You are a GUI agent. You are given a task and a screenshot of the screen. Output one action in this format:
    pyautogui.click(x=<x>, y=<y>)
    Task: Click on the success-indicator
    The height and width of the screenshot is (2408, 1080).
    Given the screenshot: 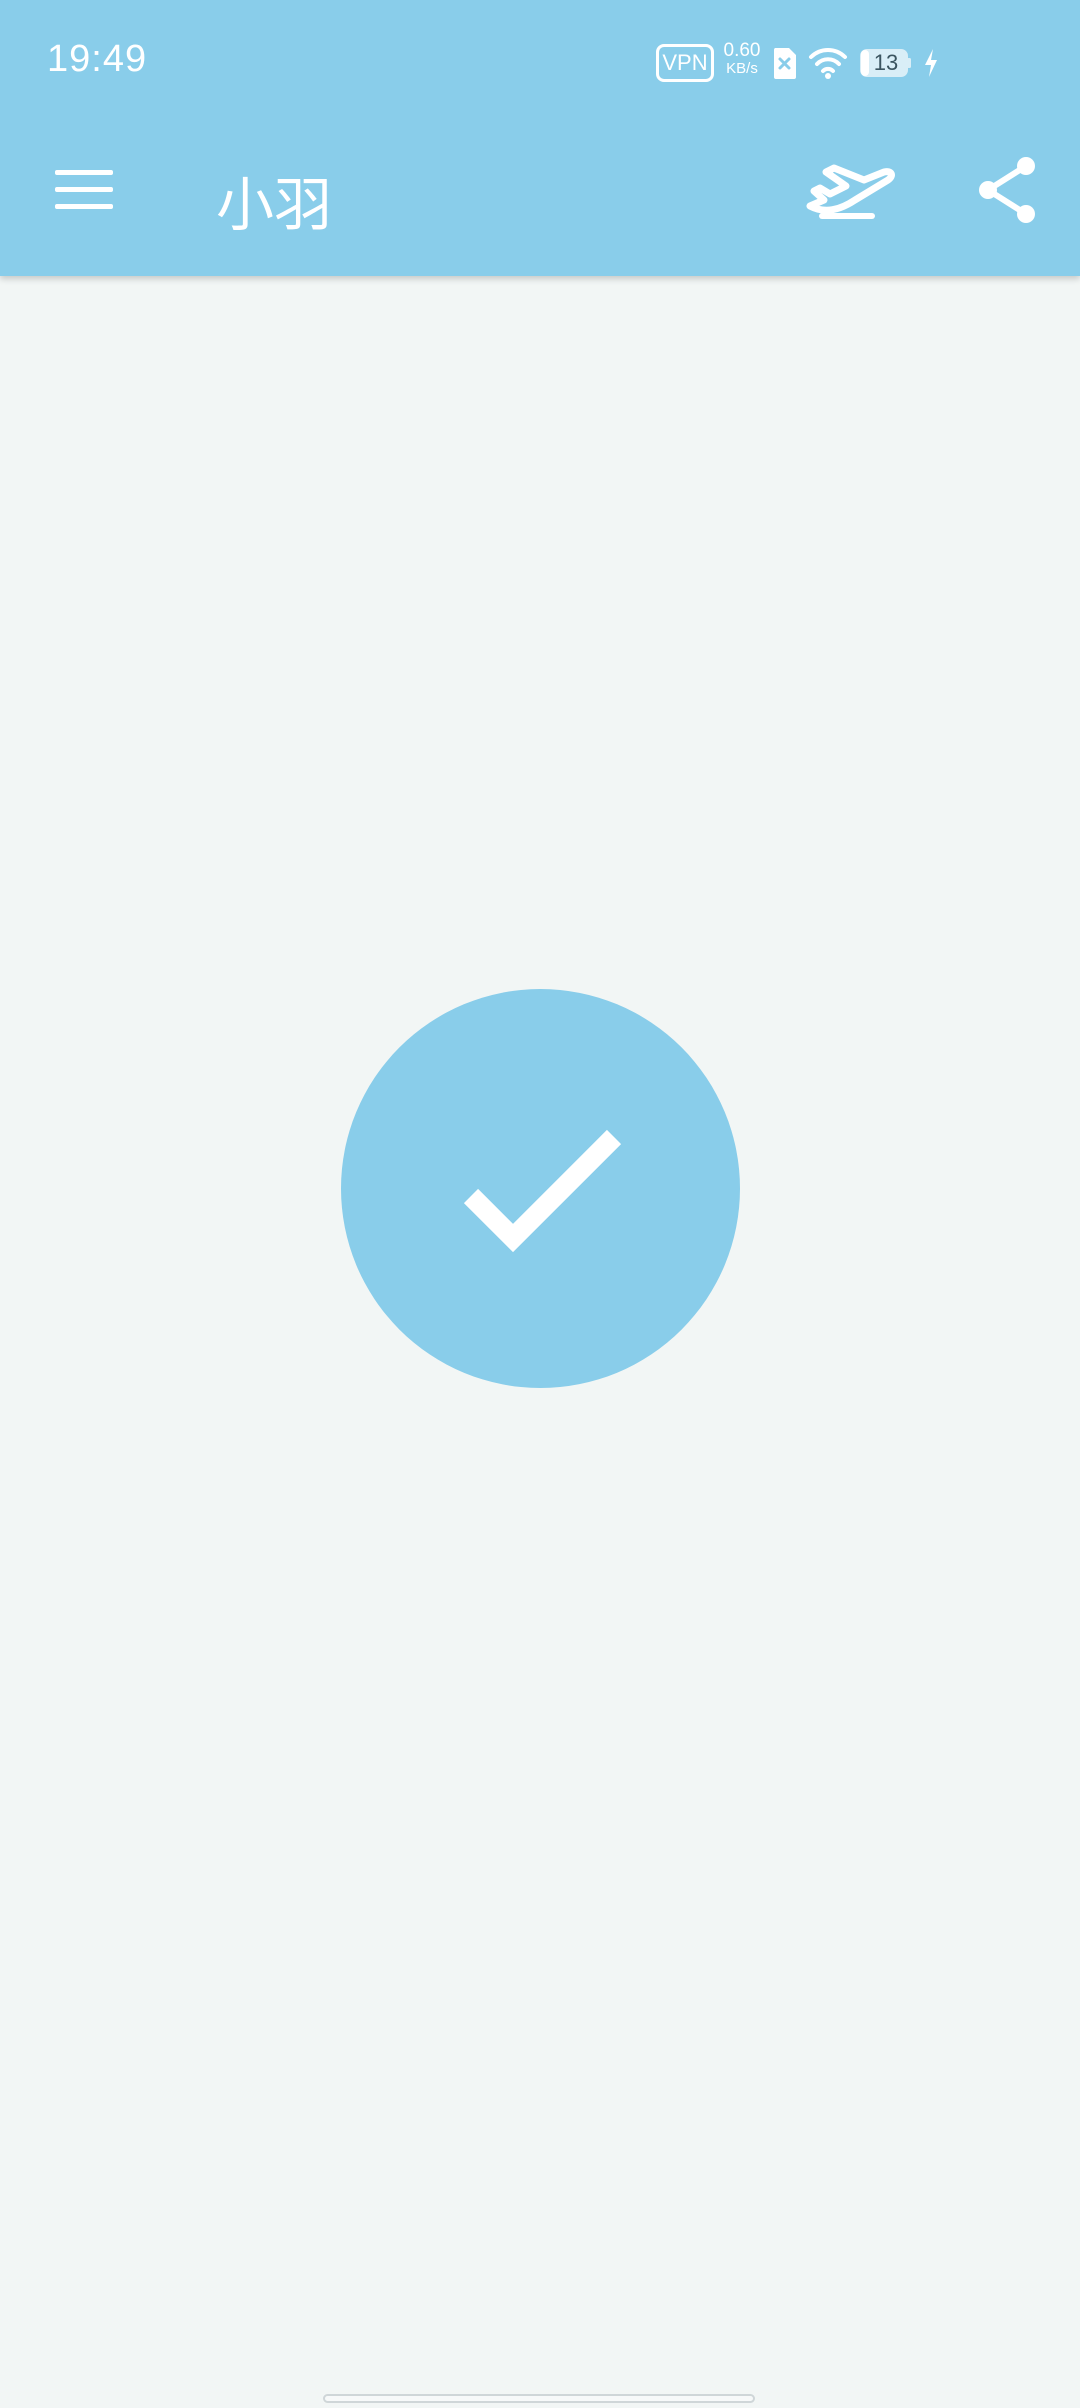 What is the action you would take?
    pyautogui.click(x=540, y=1188)
    